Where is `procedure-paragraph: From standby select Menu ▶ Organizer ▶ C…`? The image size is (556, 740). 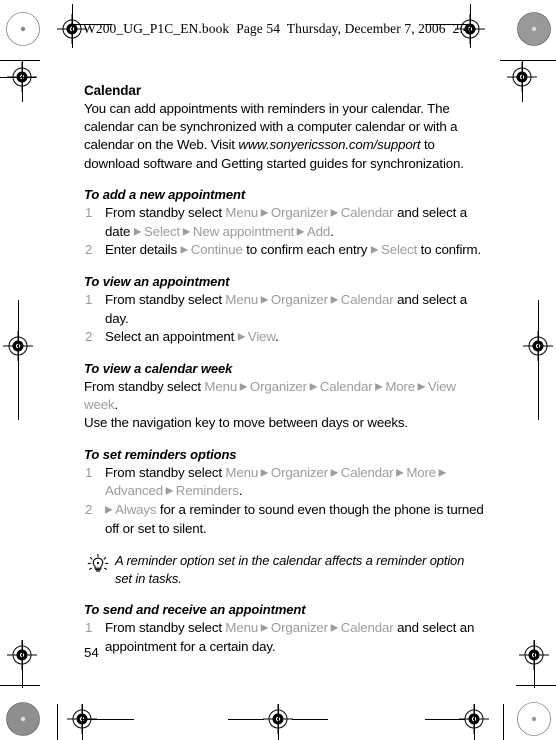 procedure-paragraph: From standby select Menu ▶ Organizer ▶ C… is located at coordinates (270, 395).